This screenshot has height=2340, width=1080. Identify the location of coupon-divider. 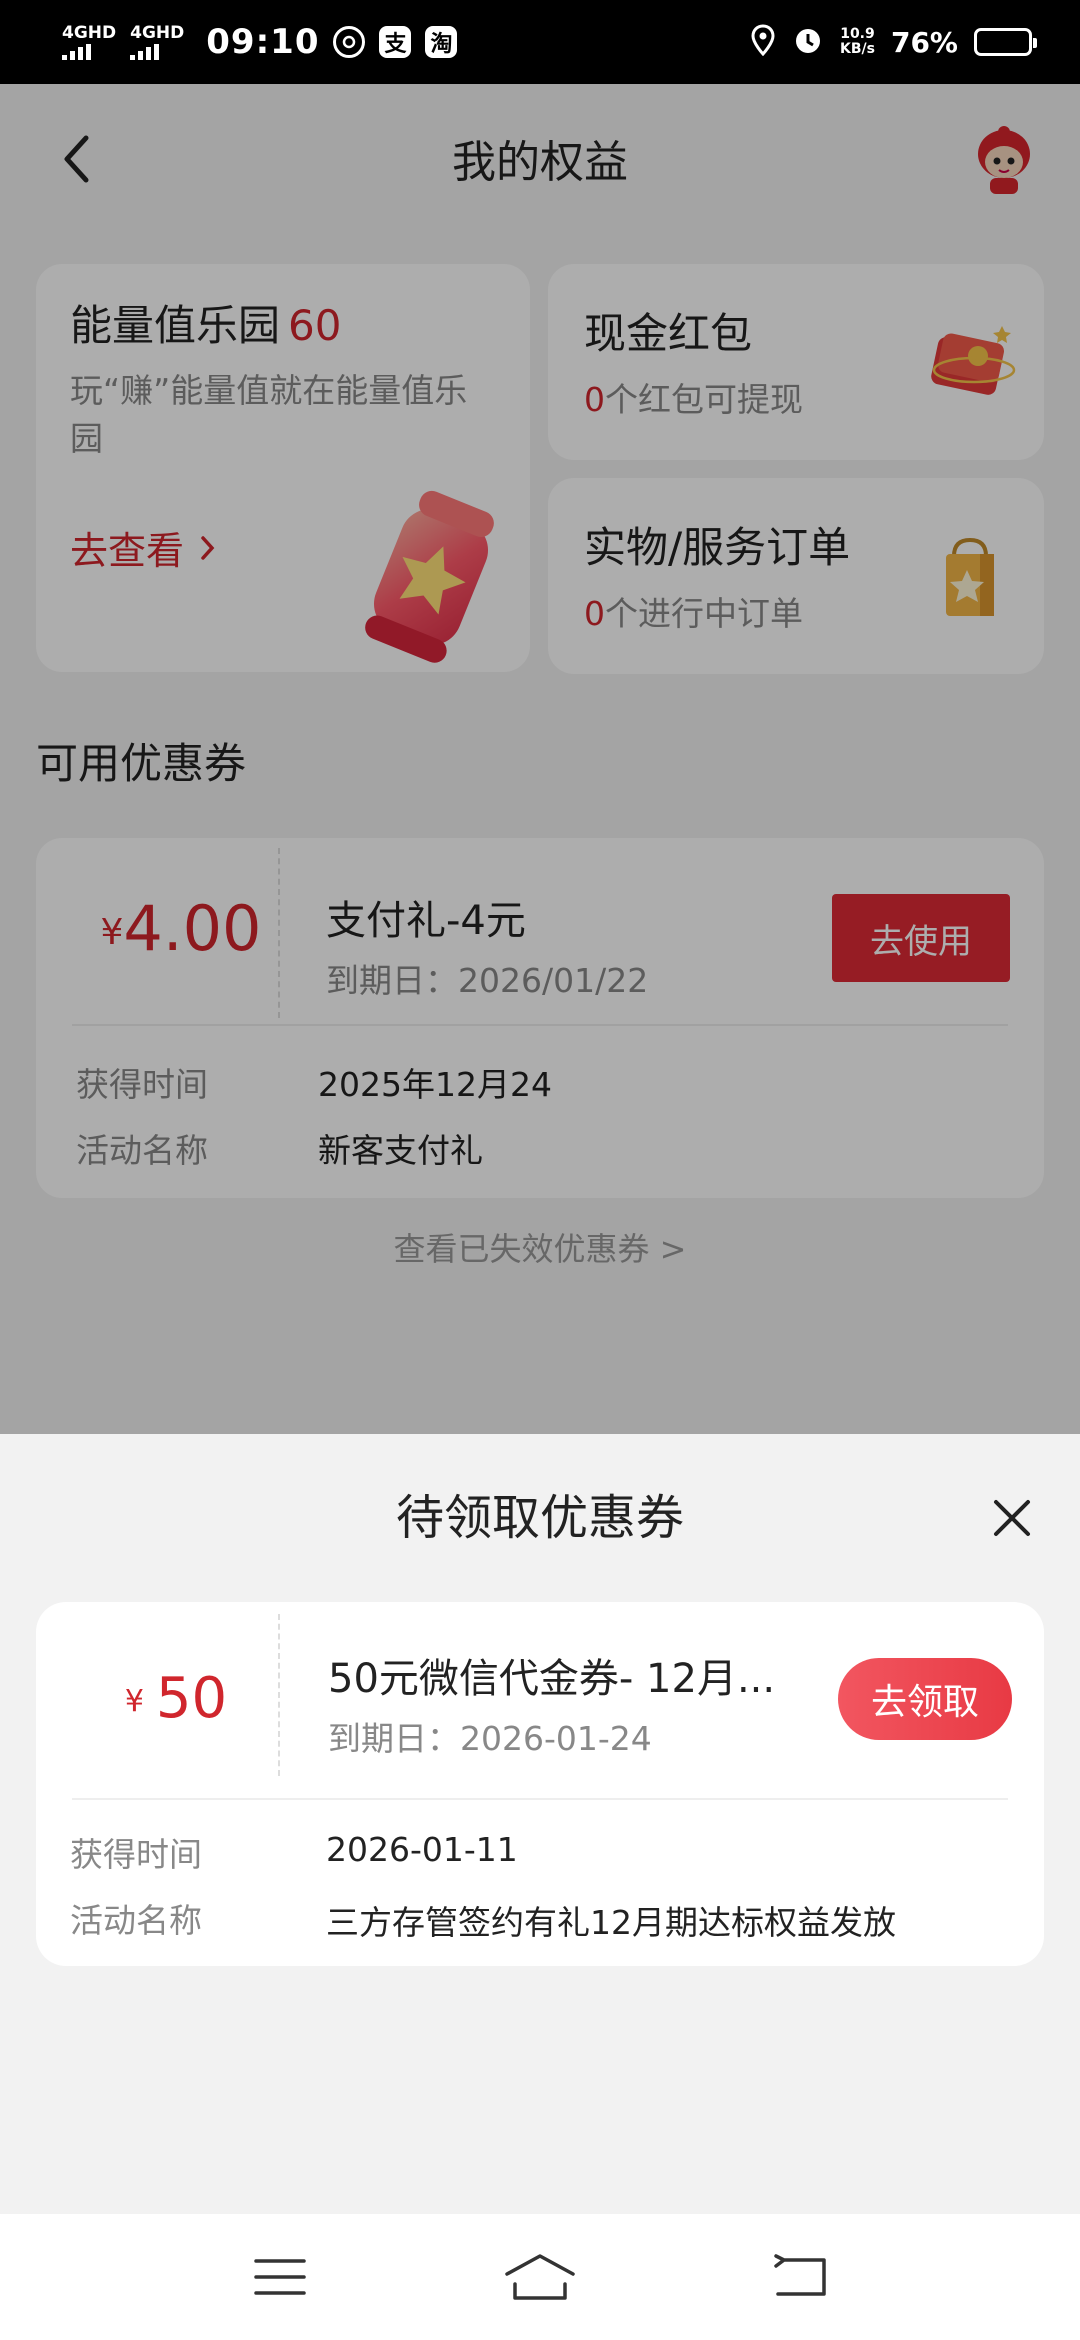
(279, 1695).